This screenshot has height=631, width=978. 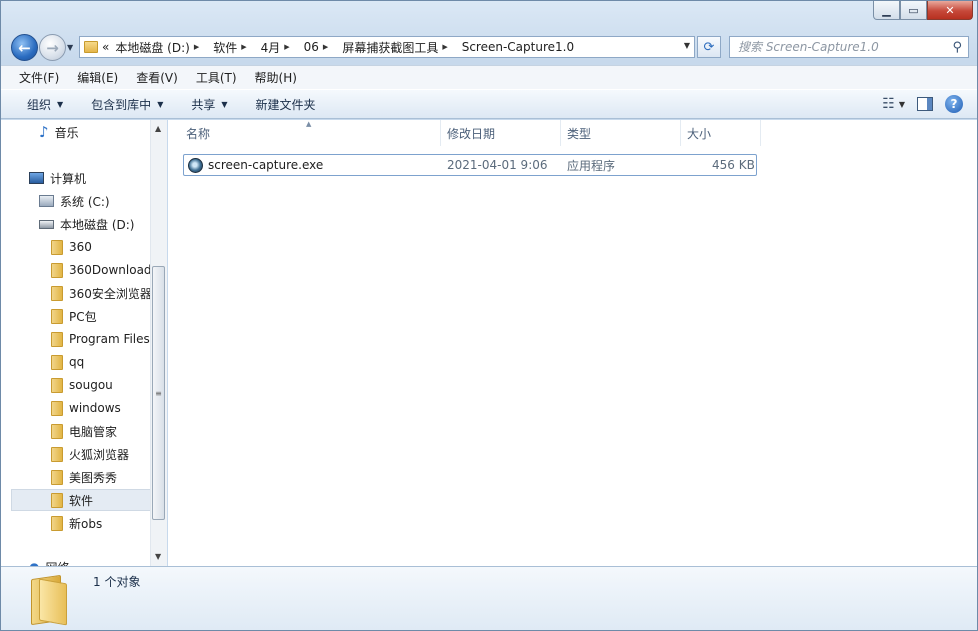 What do you see at coordinates (279, 47) in the screenshot?
I see `breadcrumb-april: 4月 ▶` at bounding box center [279, 47].